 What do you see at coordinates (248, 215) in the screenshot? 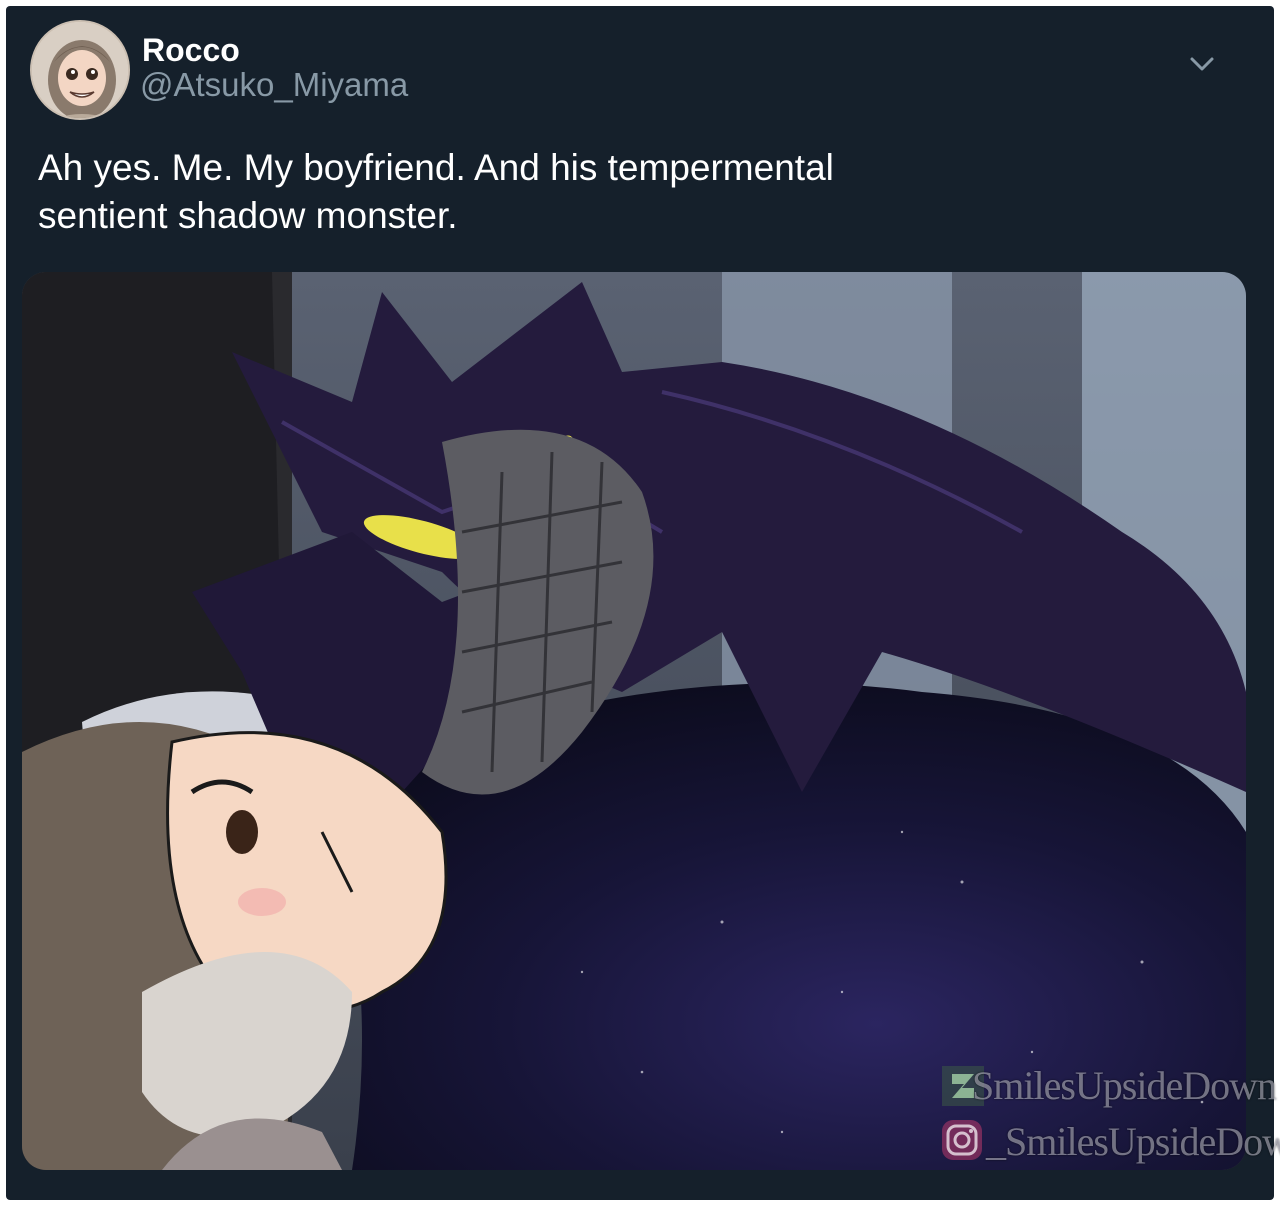
I see `tweet-text-line: sentient shadow monster.` at bounding box center [248, 215].